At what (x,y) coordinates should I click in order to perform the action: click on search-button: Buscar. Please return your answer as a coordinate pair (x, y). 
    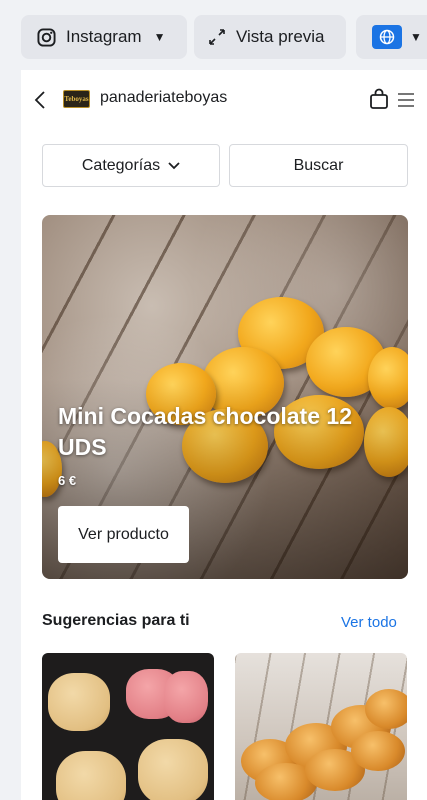
    Looking at the image, I should click on (318, 165).